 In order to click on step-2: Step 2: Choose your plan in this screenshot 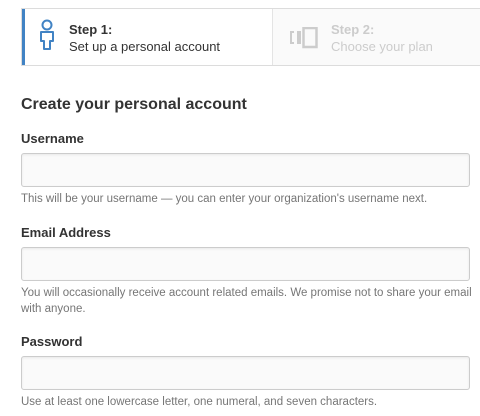, I will do `click(376, 37)`.